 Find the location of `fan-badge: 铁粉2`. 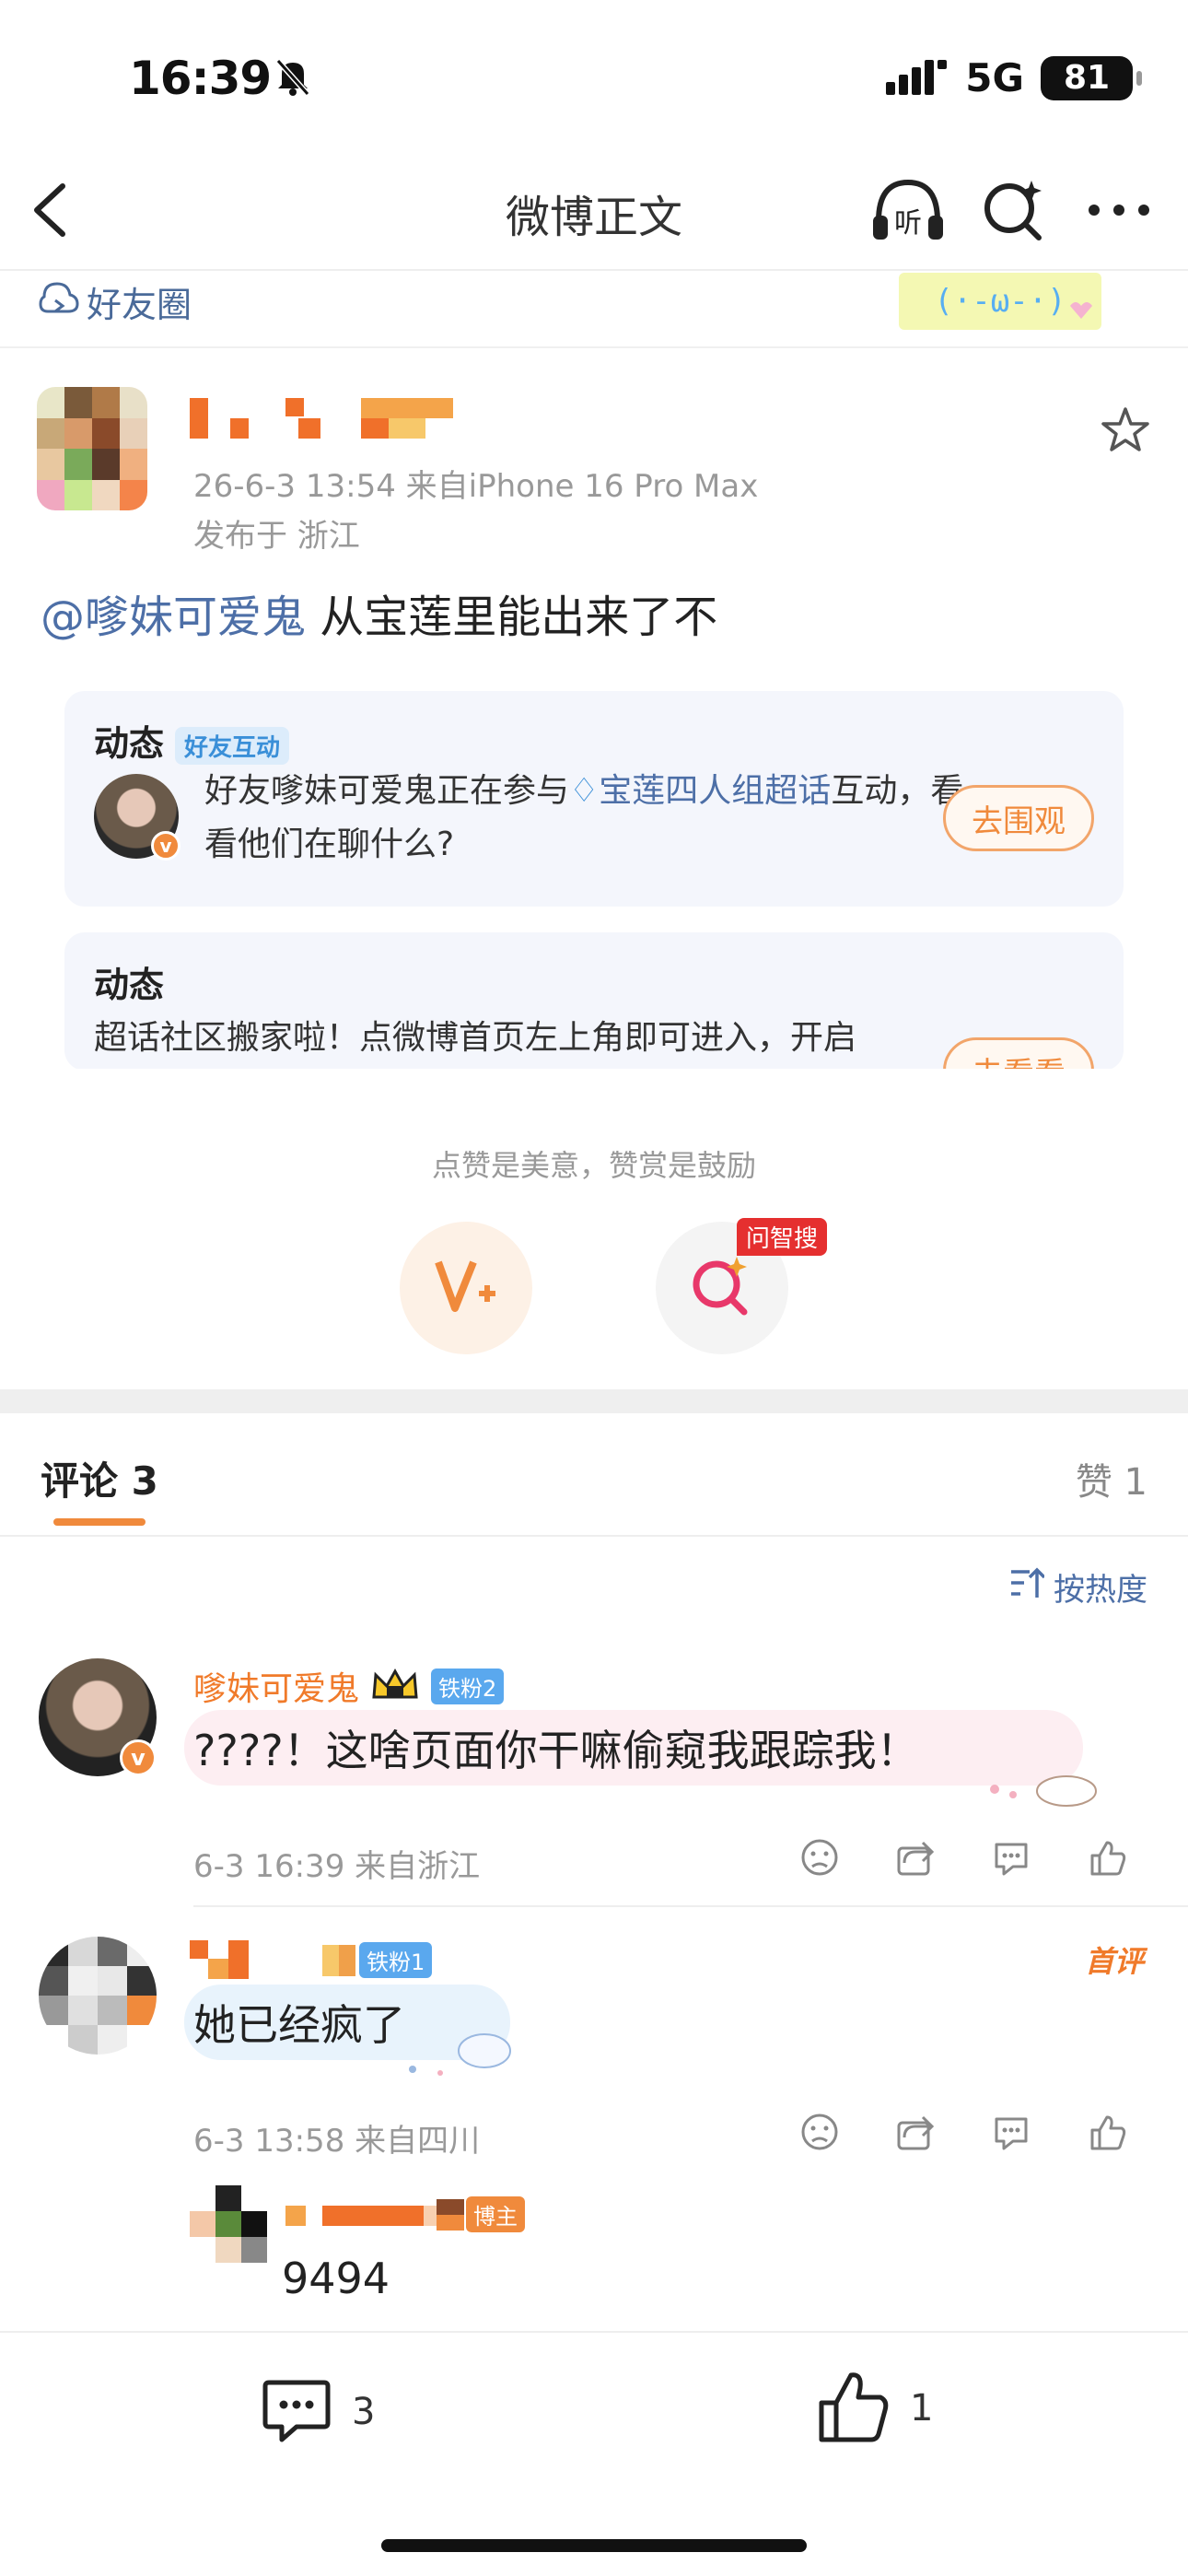

fan-badge: 铁粉2 is located at coordinates (468, 1686).